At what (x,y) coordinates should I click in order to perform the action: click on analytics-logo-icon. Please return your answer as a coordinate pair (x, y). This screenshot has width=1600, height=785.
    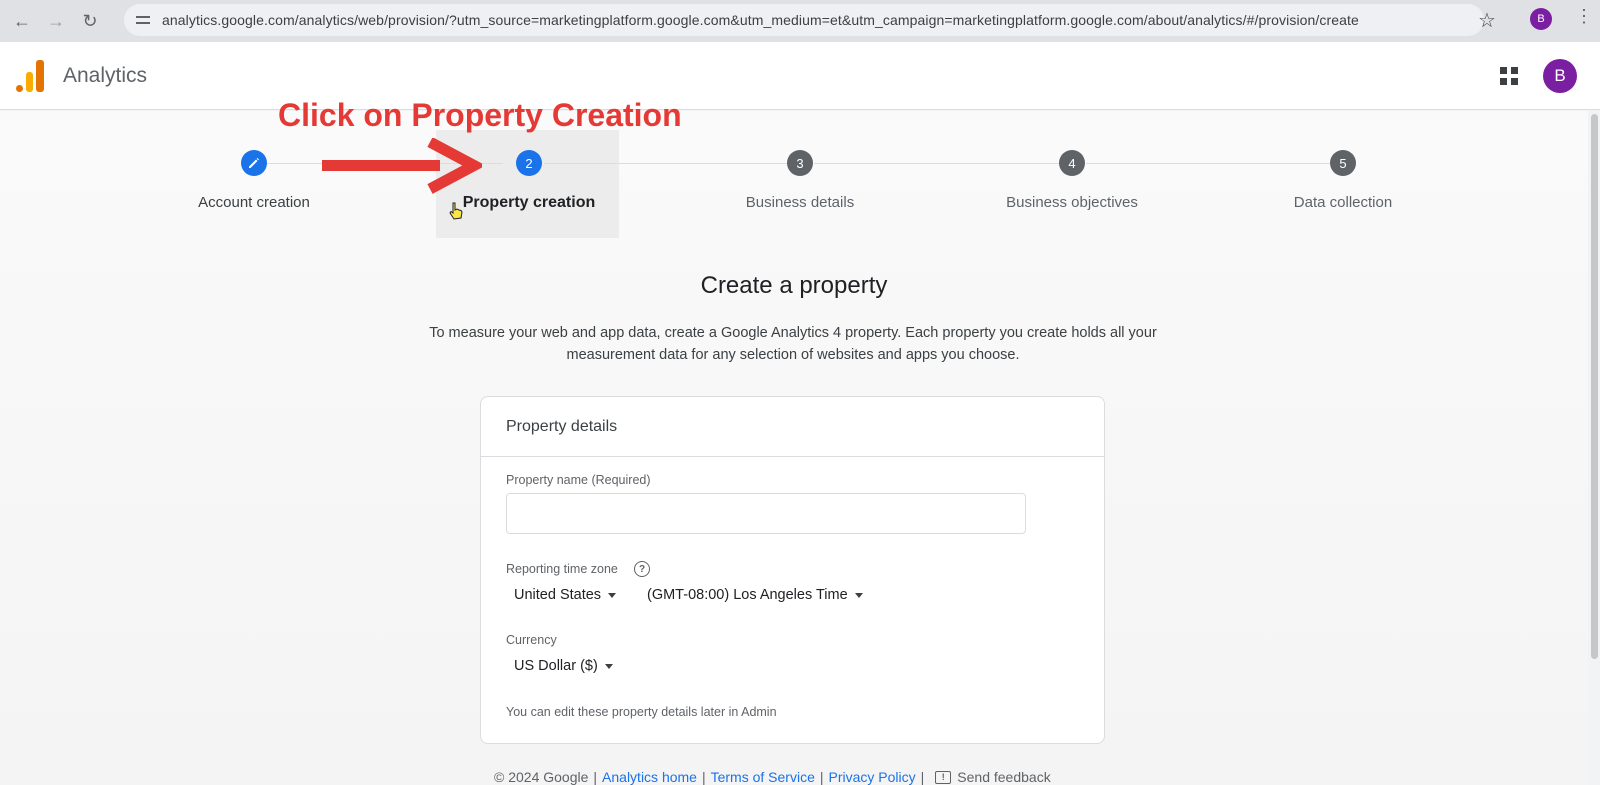
    Looking at the image, I should click on (30, 76).